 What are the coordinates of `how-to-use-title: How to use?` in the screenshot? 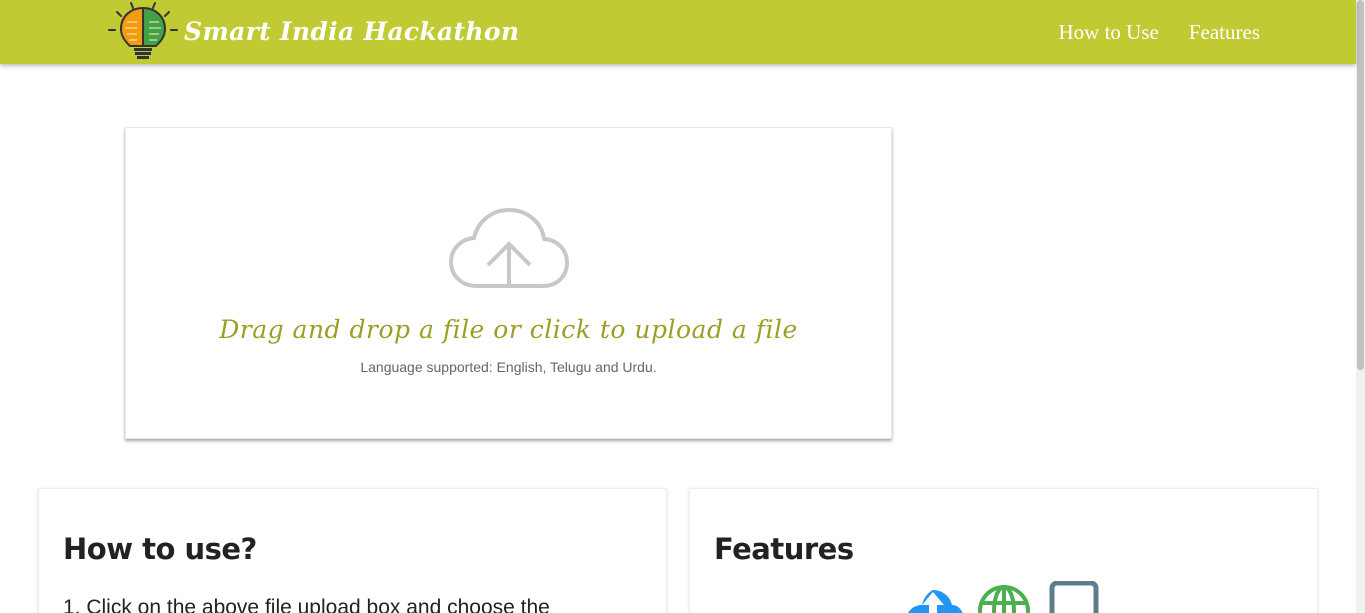 It's located at (160, 549).